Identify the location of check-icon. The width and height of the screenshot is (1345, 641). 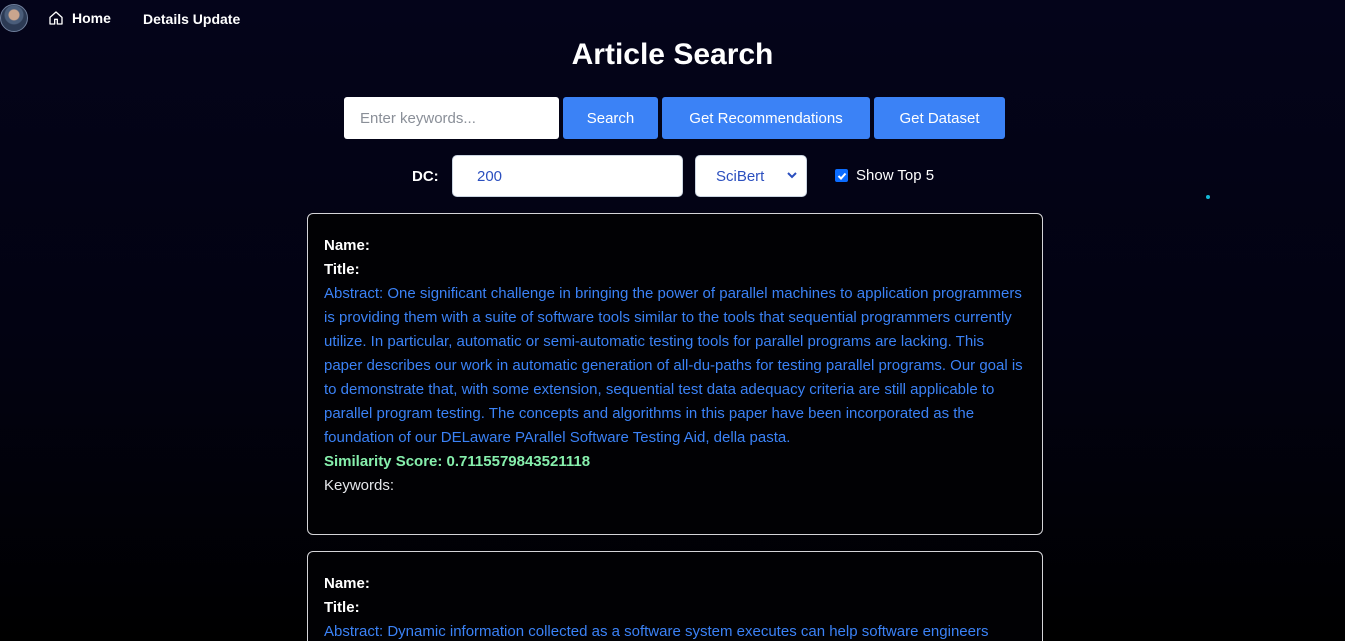
(841, 176).